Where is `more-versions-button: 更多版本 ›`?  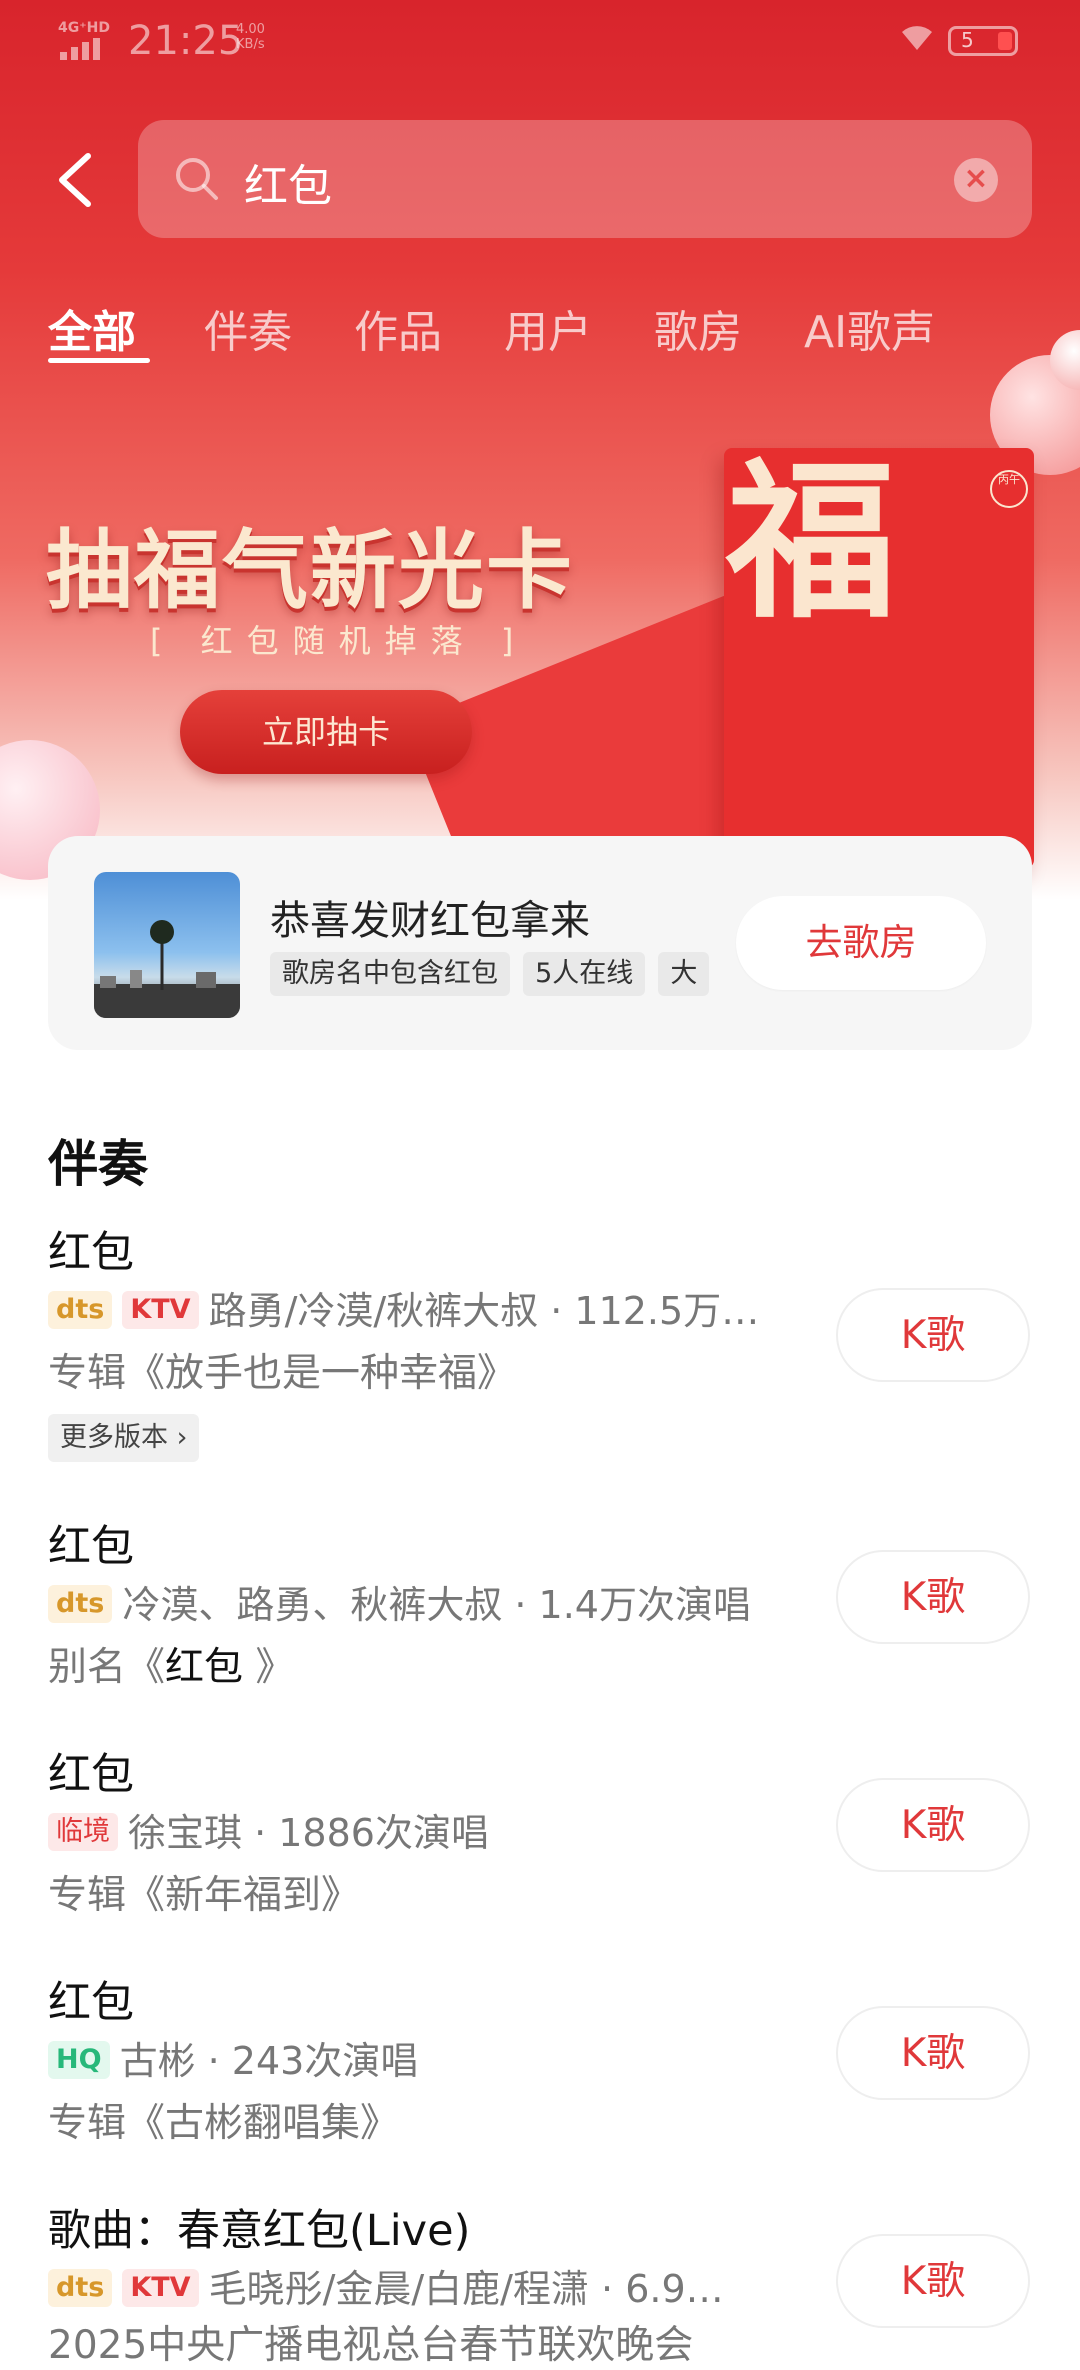 more-versions-button: 更多版本 › is located at coordinates (124, 1438).